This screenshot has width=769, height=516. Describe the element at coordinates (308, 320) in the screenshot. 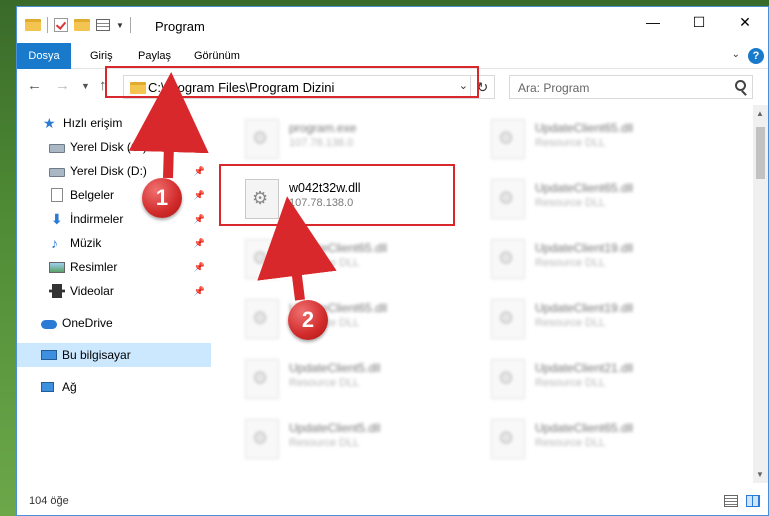

I see `step-badge-2: 2` at that location.